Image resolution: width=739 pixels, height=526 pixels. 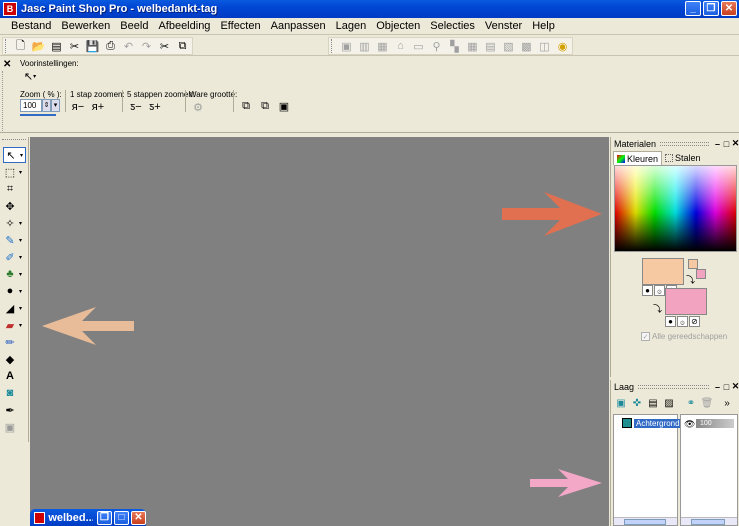 What do you see at coordinates (701, 274) in the screenshot?
I see `mini-background-swatch` at bounding box center [701, 274].